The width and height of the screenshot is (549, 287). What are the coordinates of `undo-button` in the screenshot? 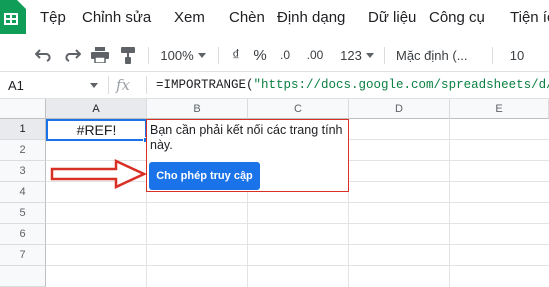 It's located at (44, 55).